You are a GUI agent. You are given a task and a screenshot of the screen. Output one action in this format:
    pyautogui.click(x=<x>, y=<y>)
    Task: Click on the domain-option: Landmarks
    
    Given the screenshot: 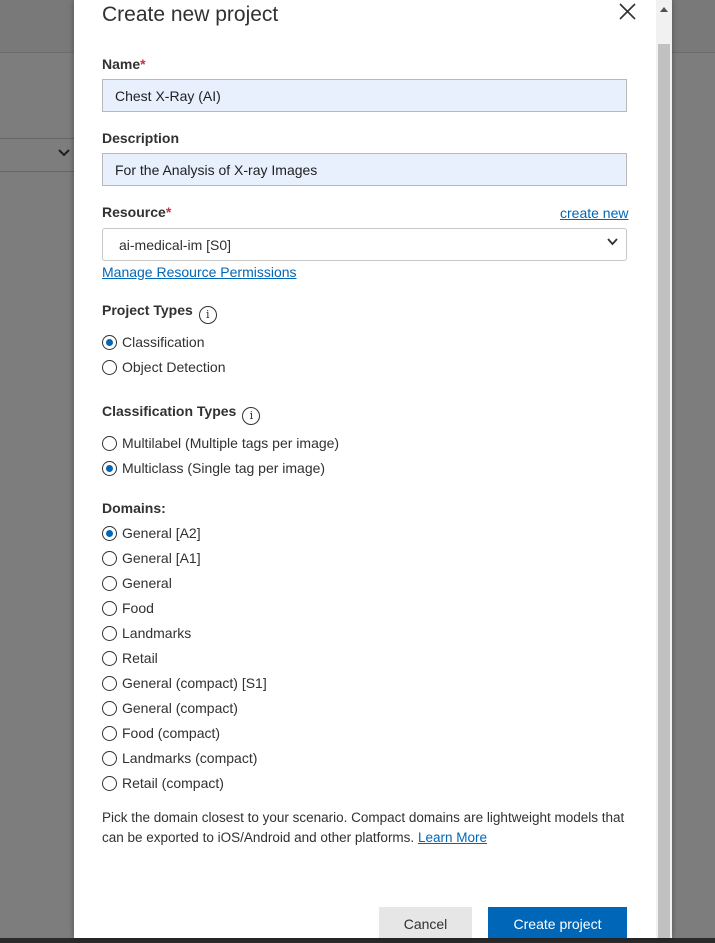 What is the action you would take?
    pyautogui.click(x=146, y=633)
    